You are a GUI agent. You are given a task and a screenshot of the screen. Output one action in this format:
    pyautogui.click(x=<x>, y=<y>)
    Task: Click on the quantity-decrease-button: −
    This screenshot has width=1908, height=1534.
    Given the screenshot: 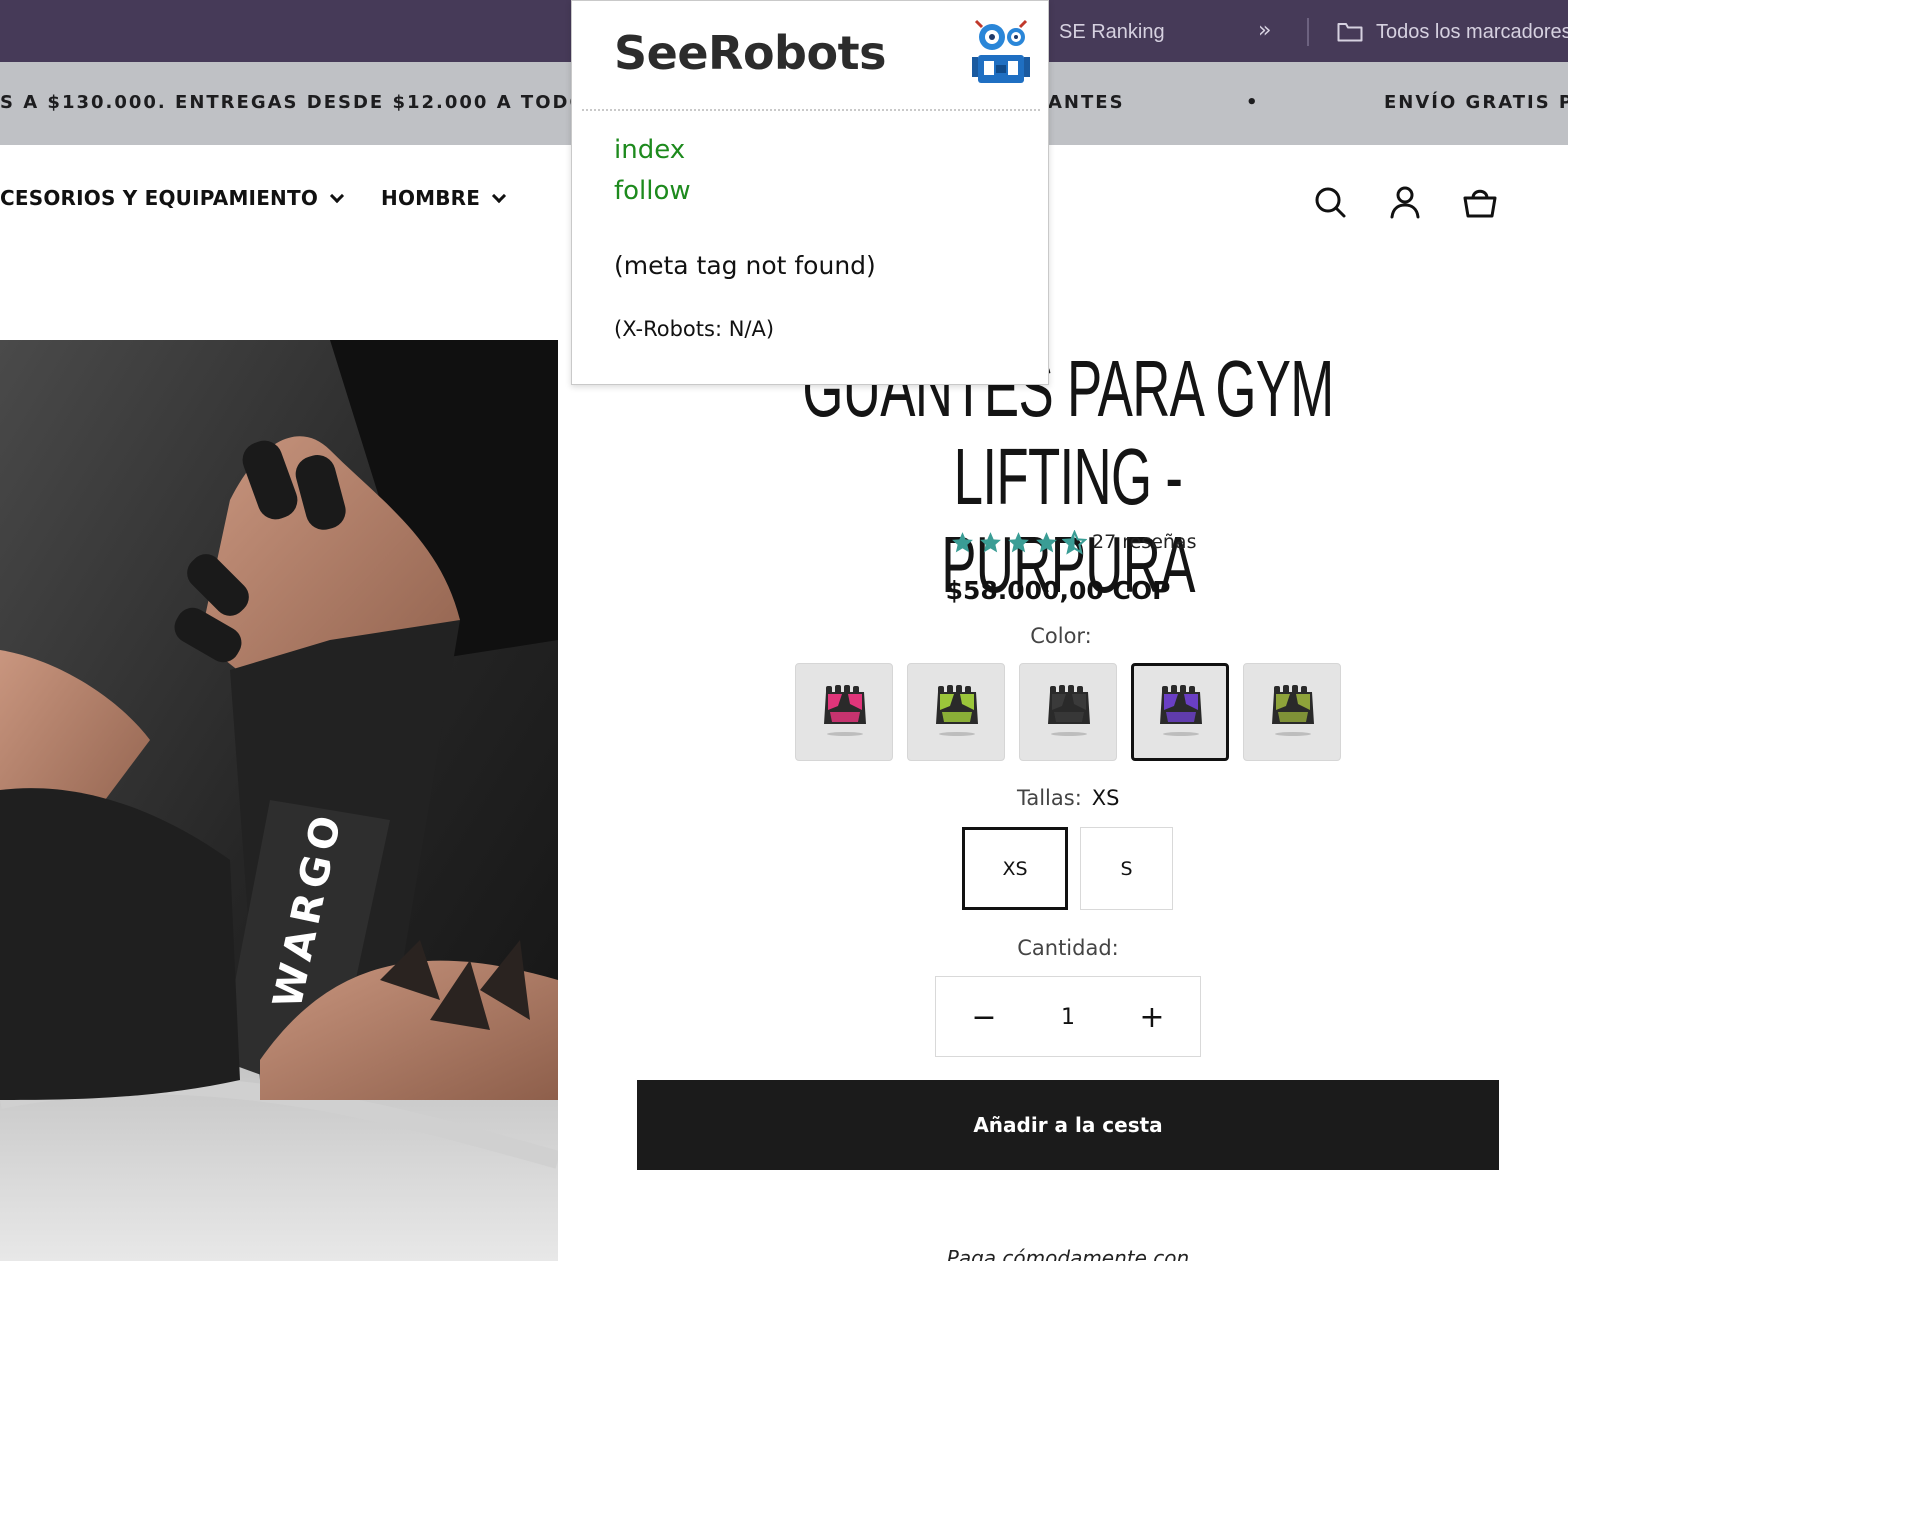 What is the action you would take?
    pyautogui.click(x=984, y=1017)
    